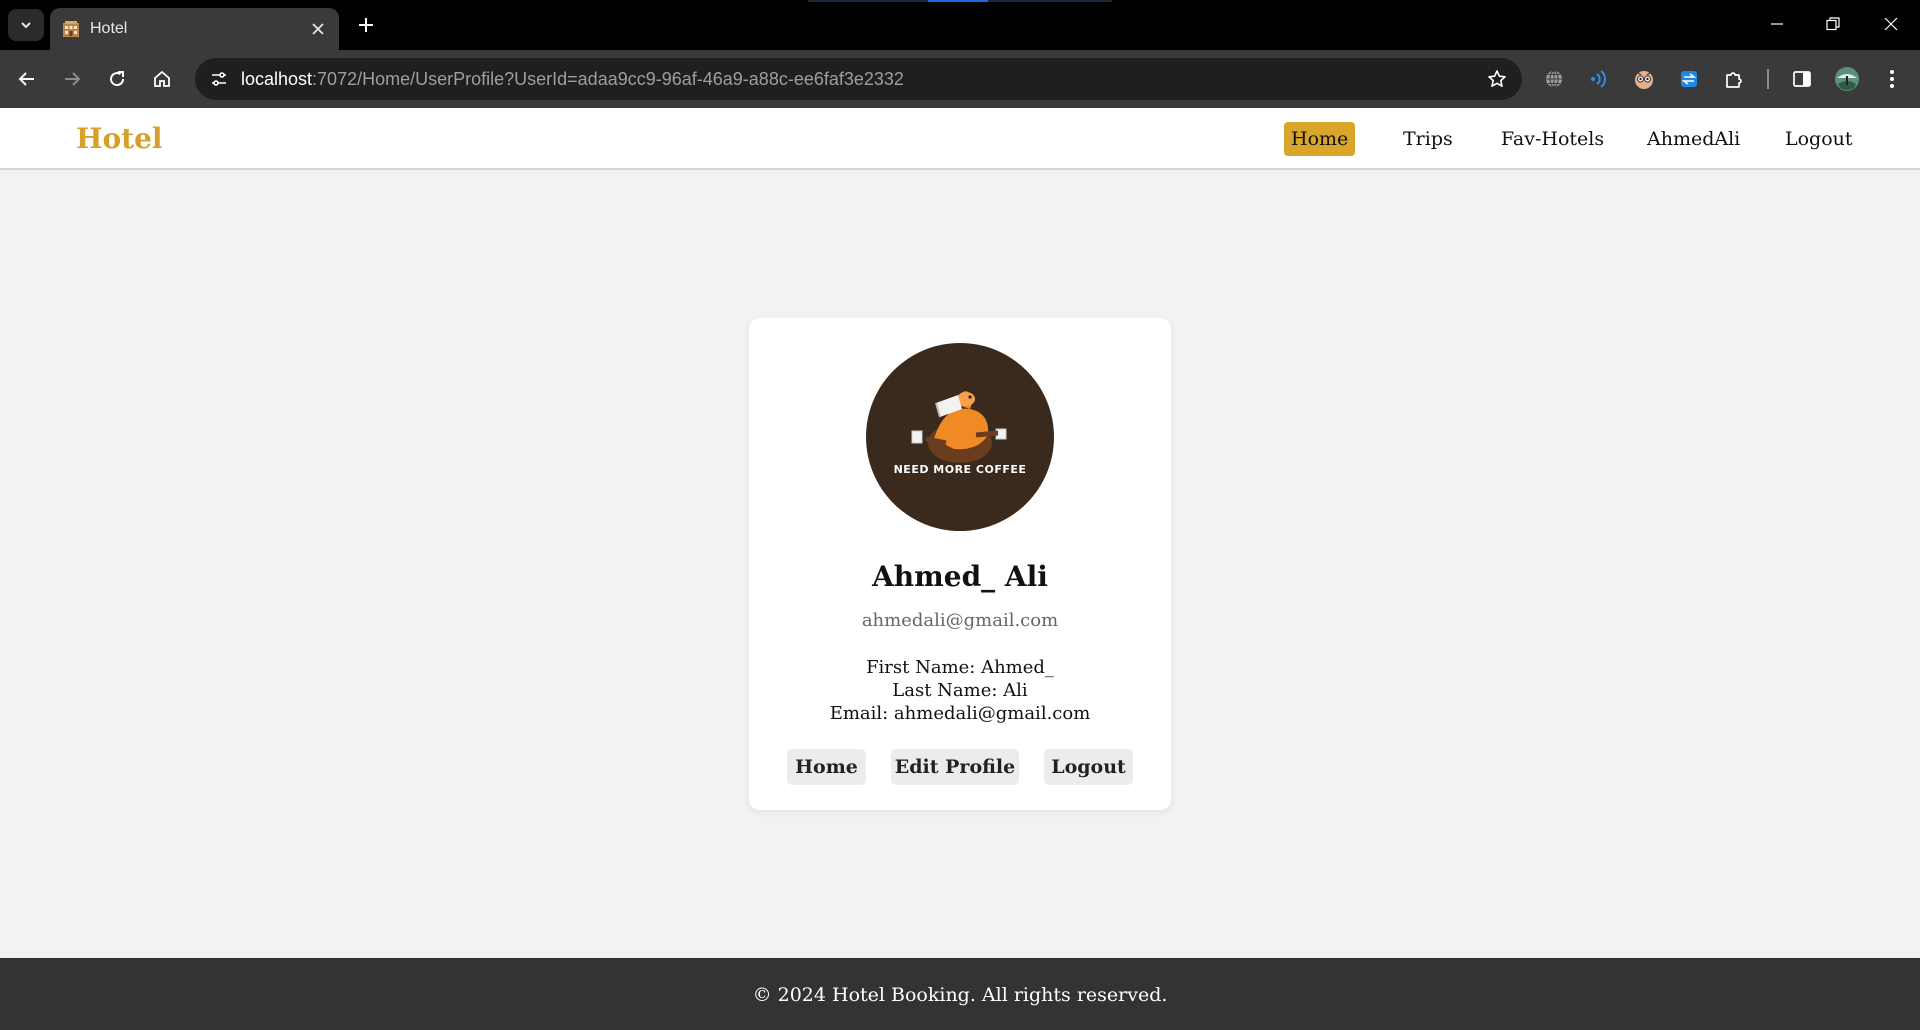 This screenshot has width=1920, height=1030. Describe the element at coordinates (960, 469) in the screenshot. I see `avatar-caption: NEED MORE COFFEE` at that location.